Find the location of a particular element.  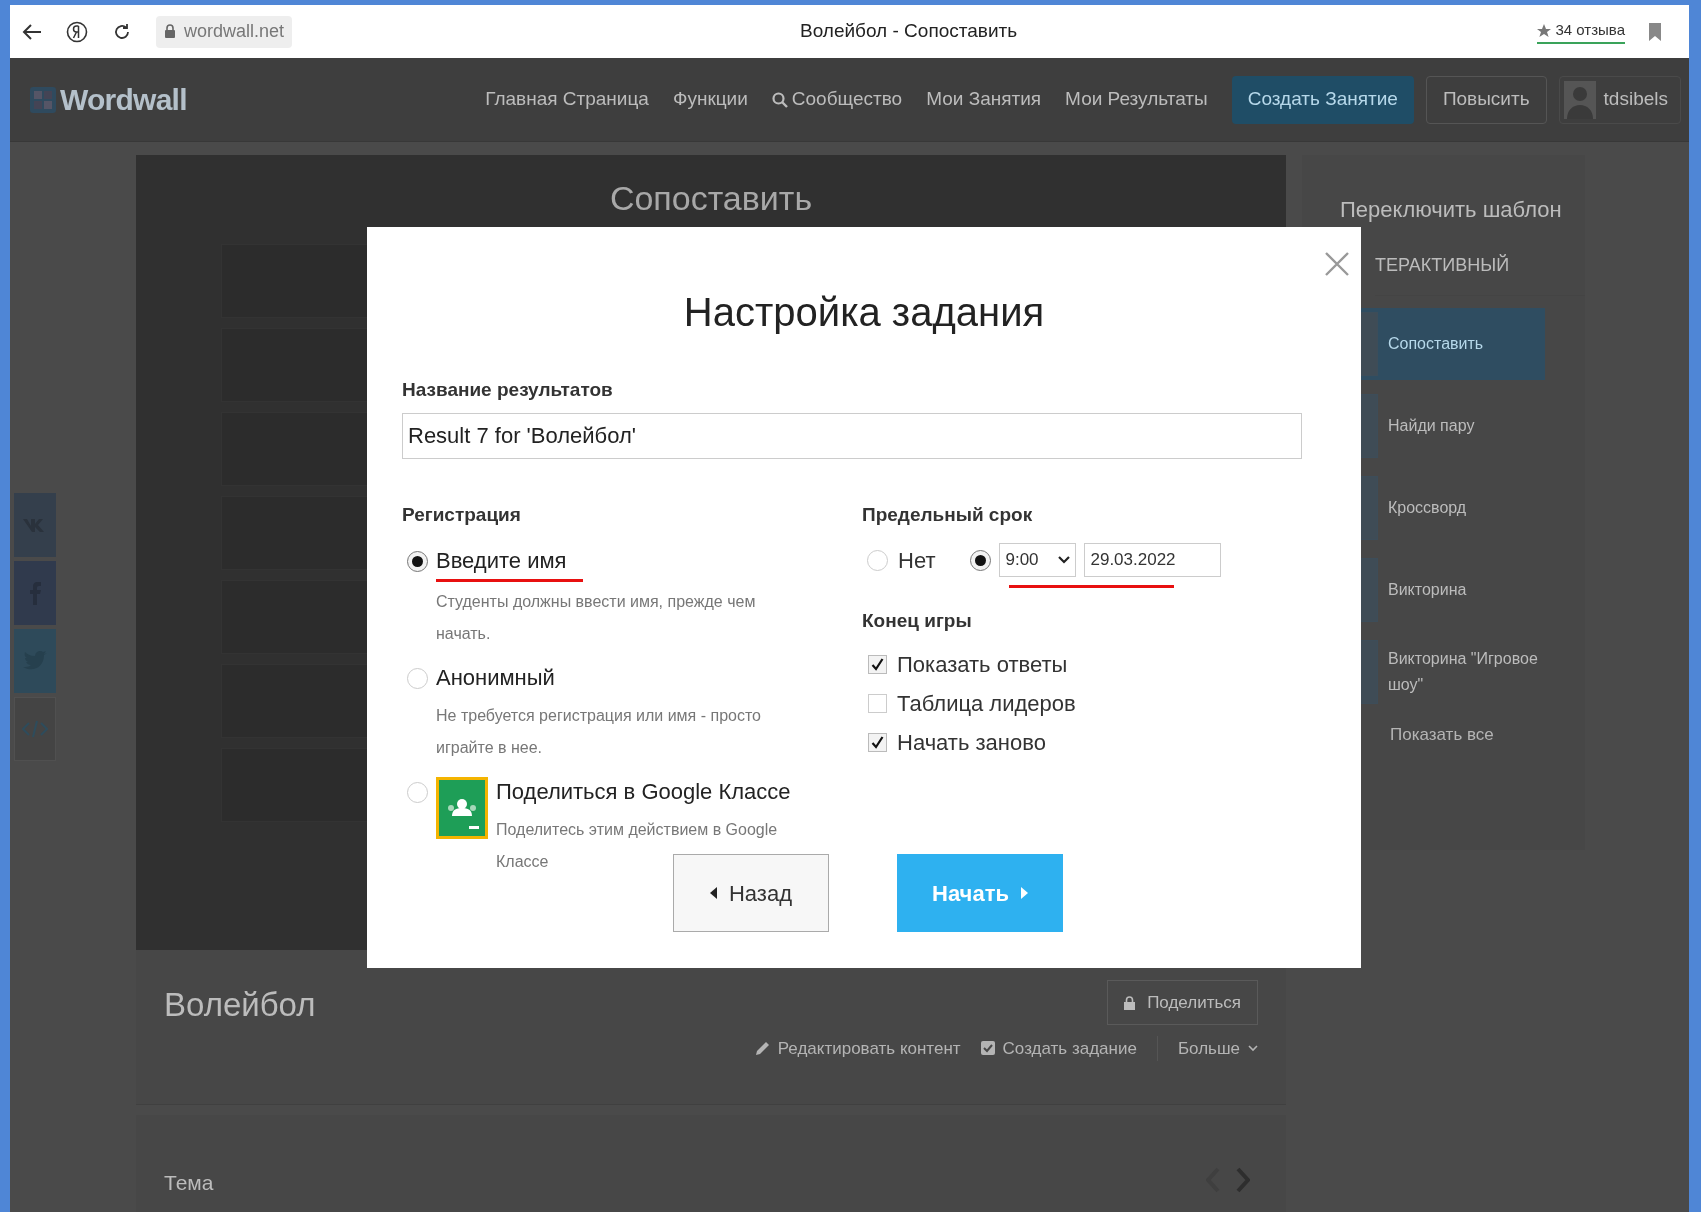

address-bar: wordwall.net is located at coordinates (224, 31).